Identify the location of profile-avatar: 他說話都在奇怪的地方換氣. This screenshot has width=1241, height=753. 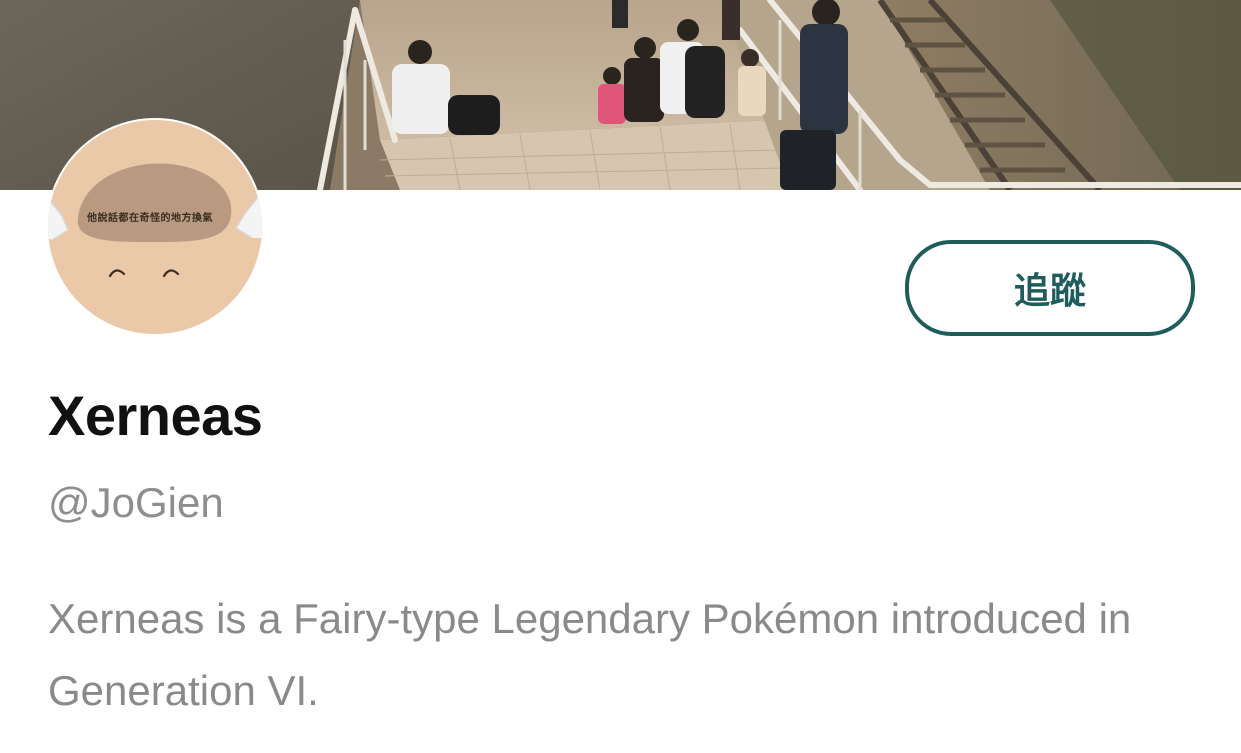
(155, 227).